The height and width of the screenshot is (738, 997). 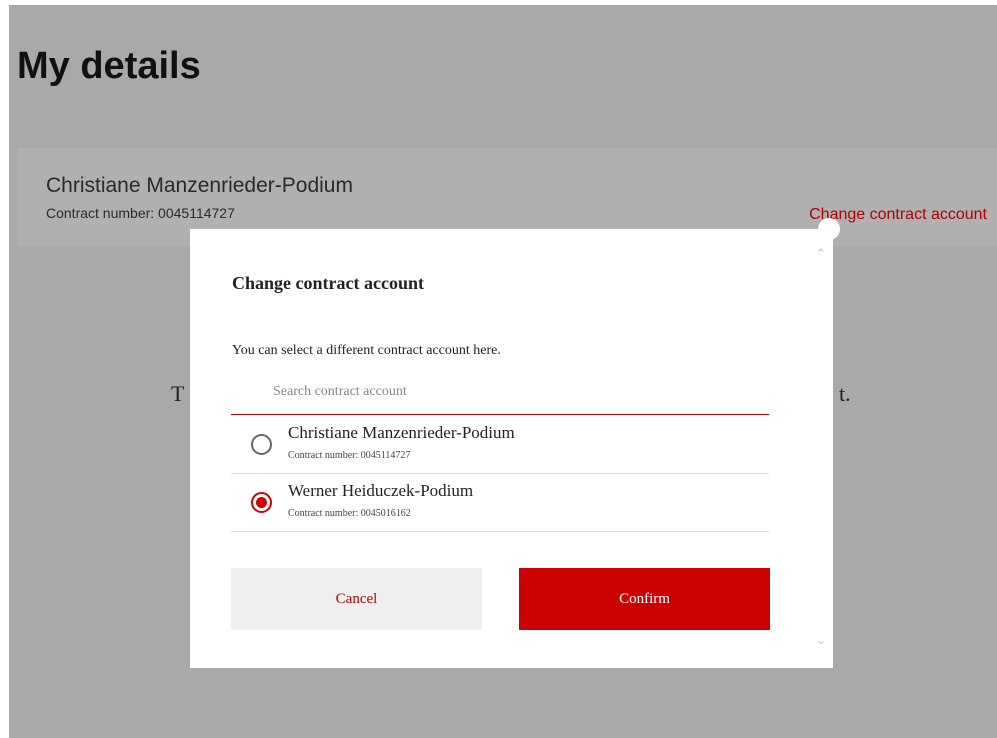 What do you see at coordinates (821, 641) in the screenshot?
I see `chevron-down-icon: ⌄` at bounding box center [821, 641].